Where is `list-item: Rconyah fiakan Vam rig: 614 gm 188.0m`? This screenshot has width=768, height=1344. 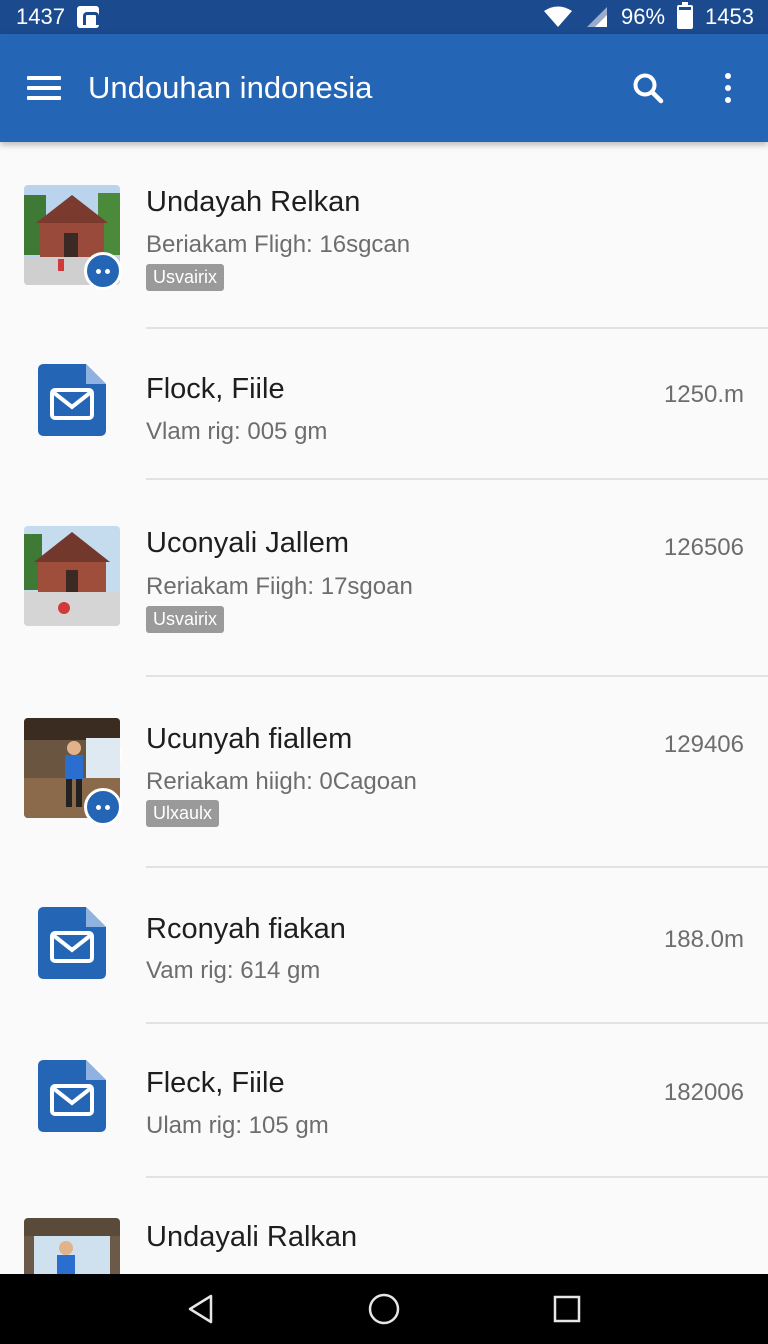 list-item: Rconyah fiakan Vam rig: 614 gm 188.0m is located at coordinates (384, 946).